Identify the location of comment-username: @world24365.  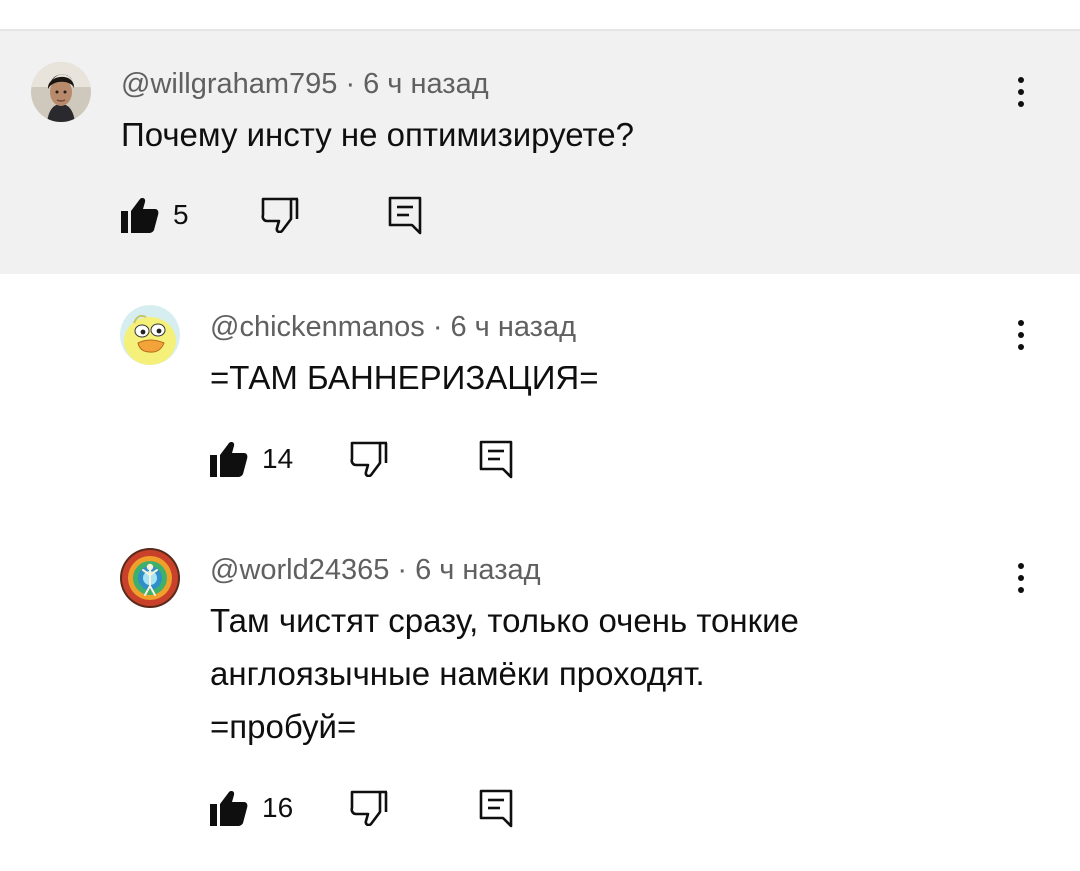
(299, 570).